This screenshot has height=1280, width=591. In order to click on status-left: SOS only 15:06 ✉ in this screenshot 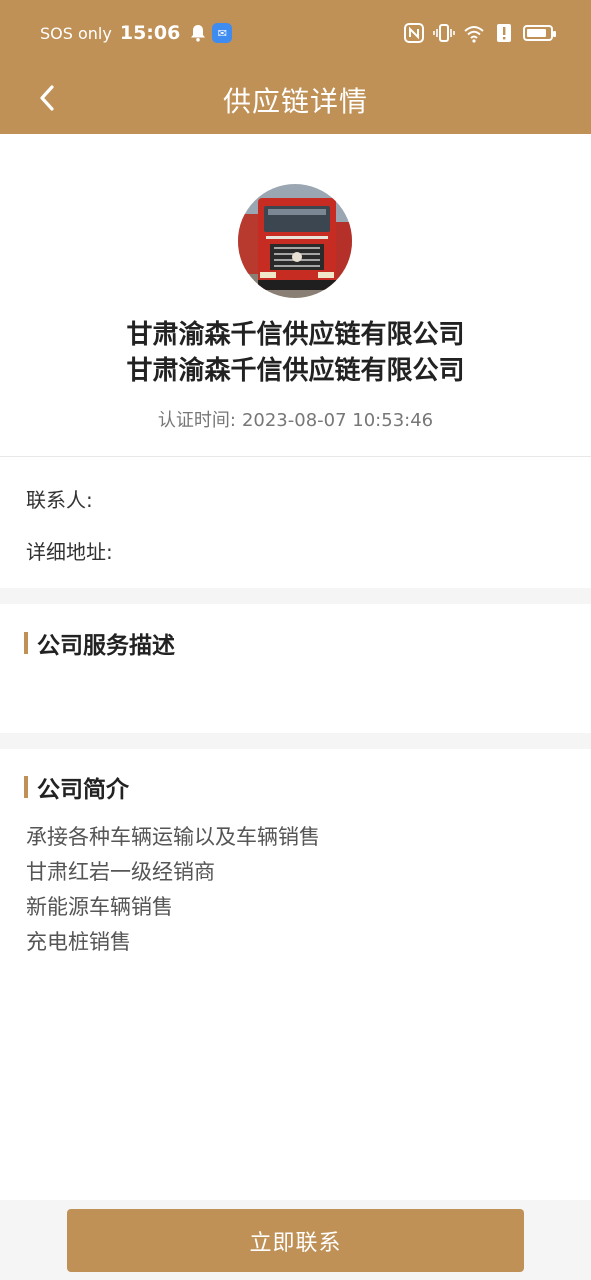, I will do `click(136, 33)`.